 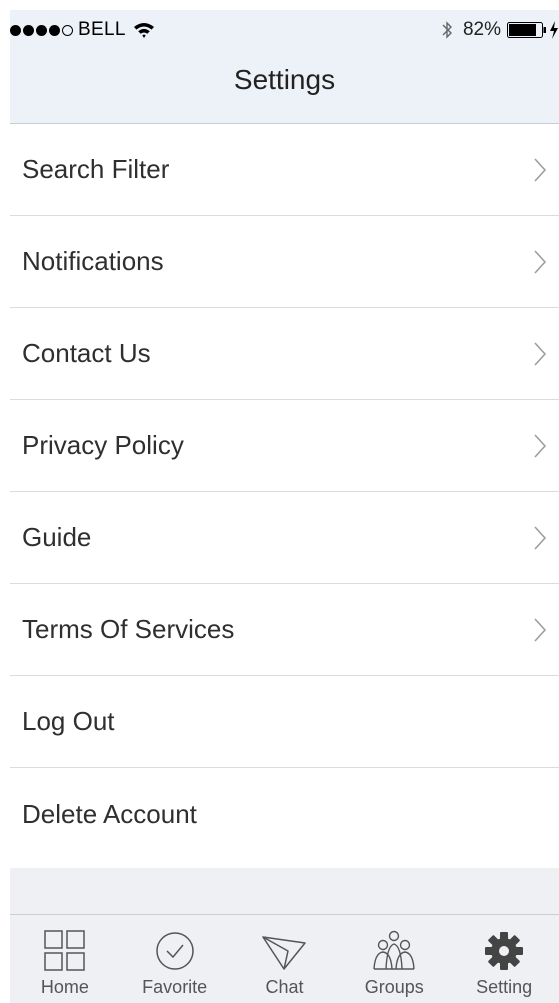 I want to click on tab-bar: Home Favorite Chat Groups Setting, so click(x=284, y=958).